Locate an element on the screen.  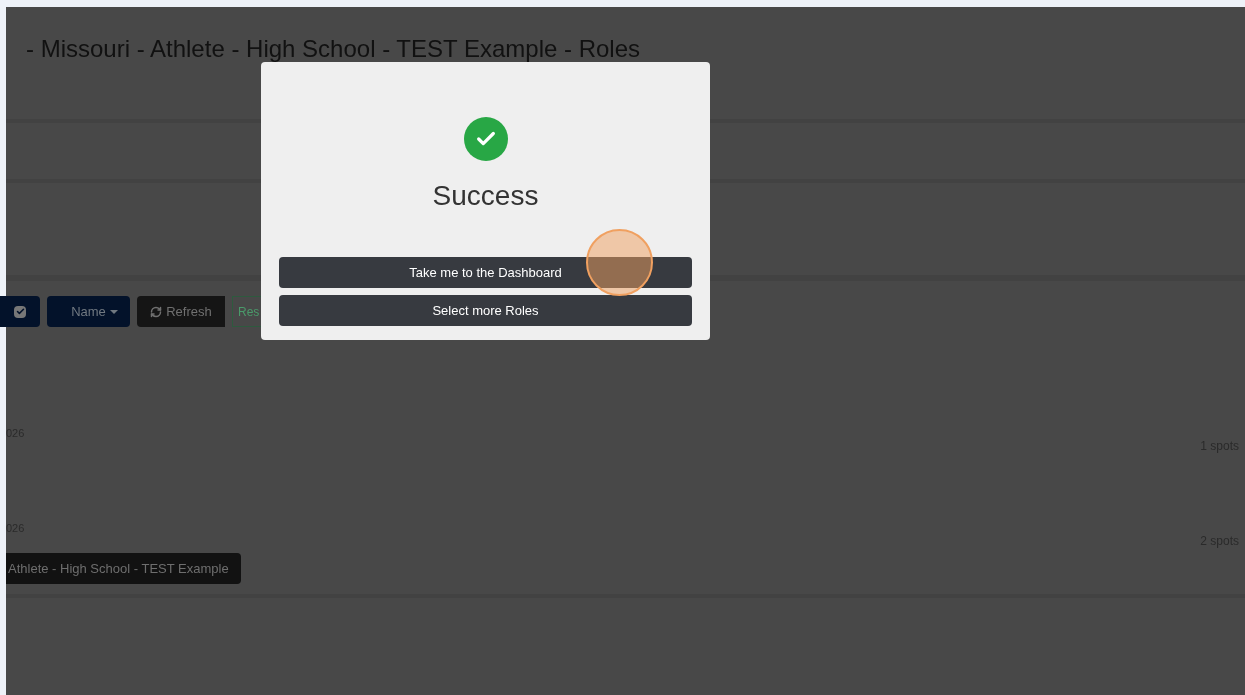
dialog-button: Select more Roles is located at coordinates (485, 310).